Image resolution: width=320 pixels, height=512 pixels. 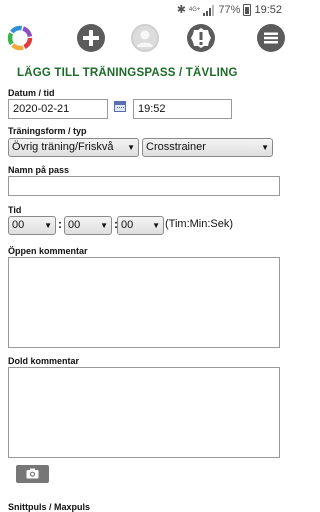 What do you see at coordinates (58, 109) in the screenshot?
I see `date-input: 2020-02-21` at bounding box center [58, 109].